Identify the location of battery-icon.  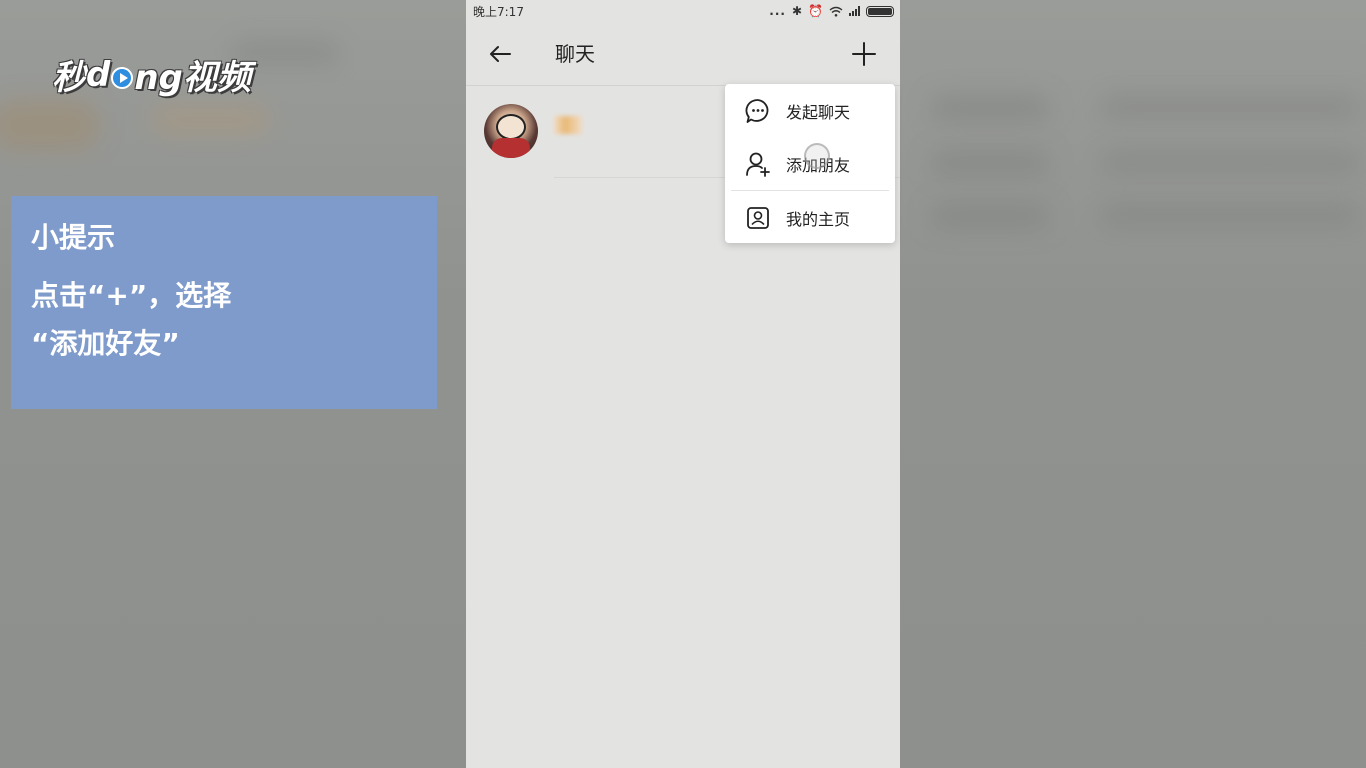
(880, 11).